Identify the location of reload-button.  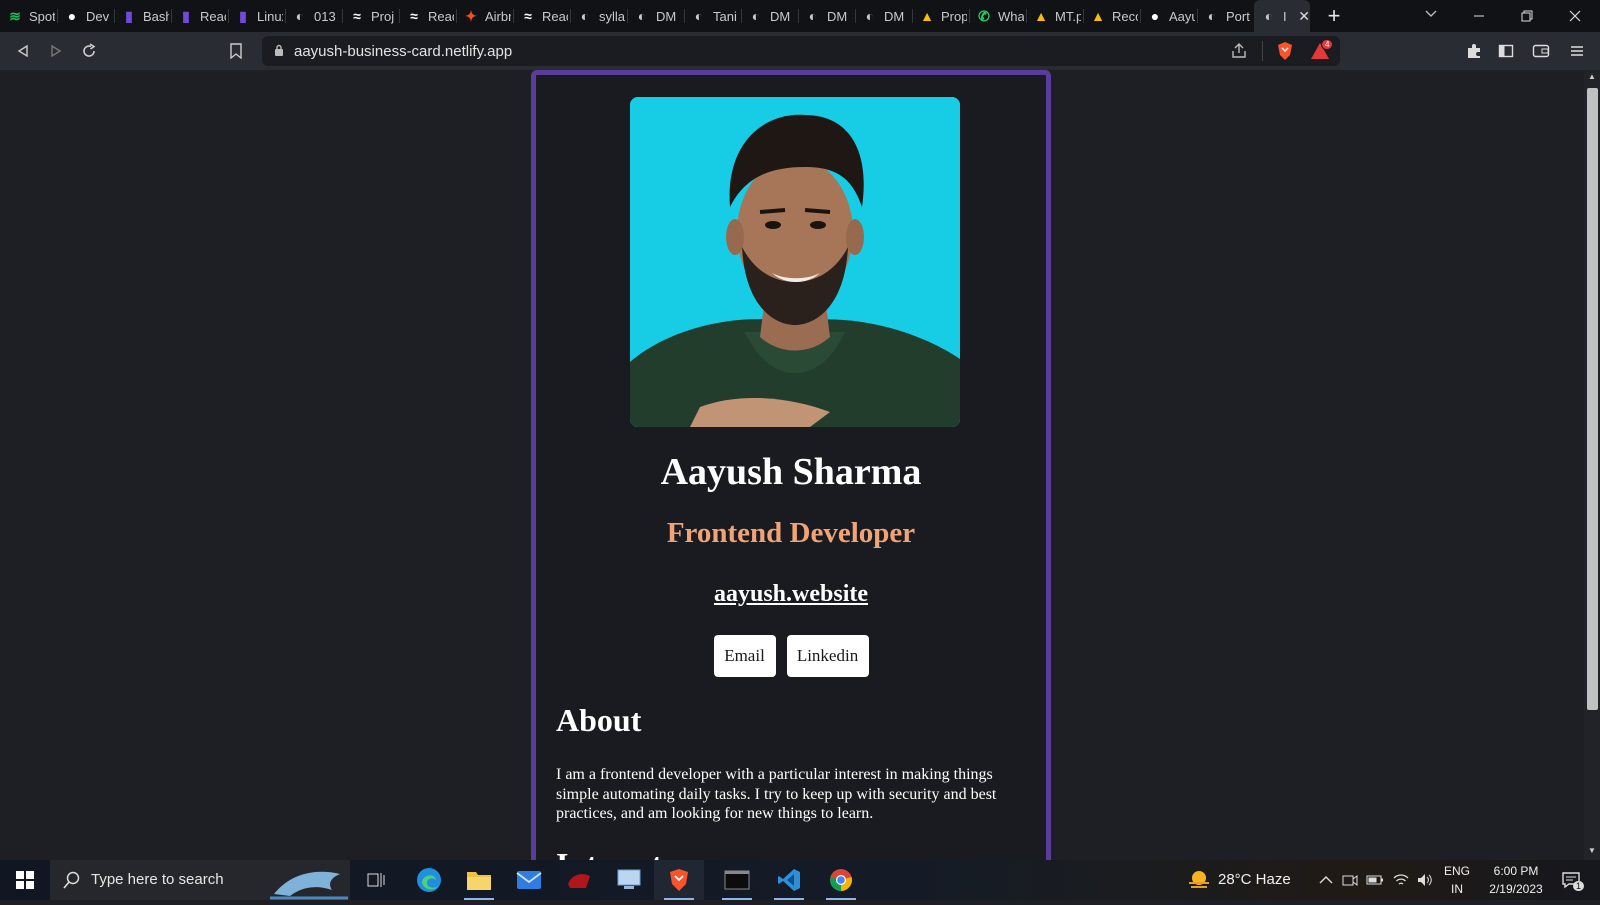
(89, 51).